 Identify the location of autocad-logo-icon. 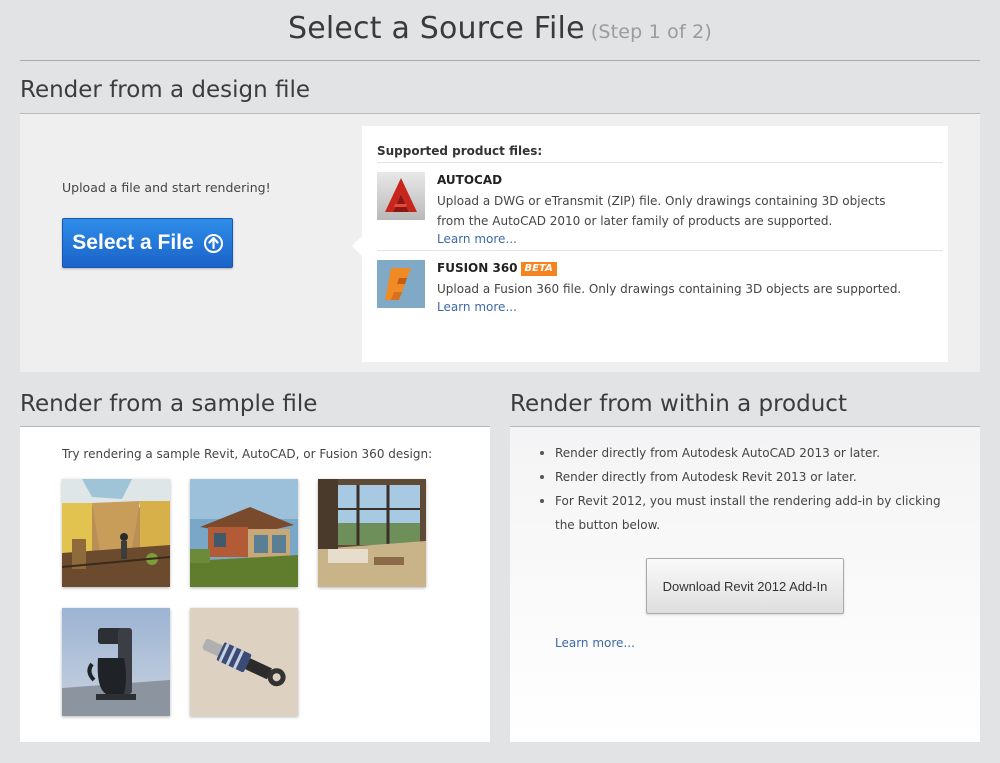
(401, 196).